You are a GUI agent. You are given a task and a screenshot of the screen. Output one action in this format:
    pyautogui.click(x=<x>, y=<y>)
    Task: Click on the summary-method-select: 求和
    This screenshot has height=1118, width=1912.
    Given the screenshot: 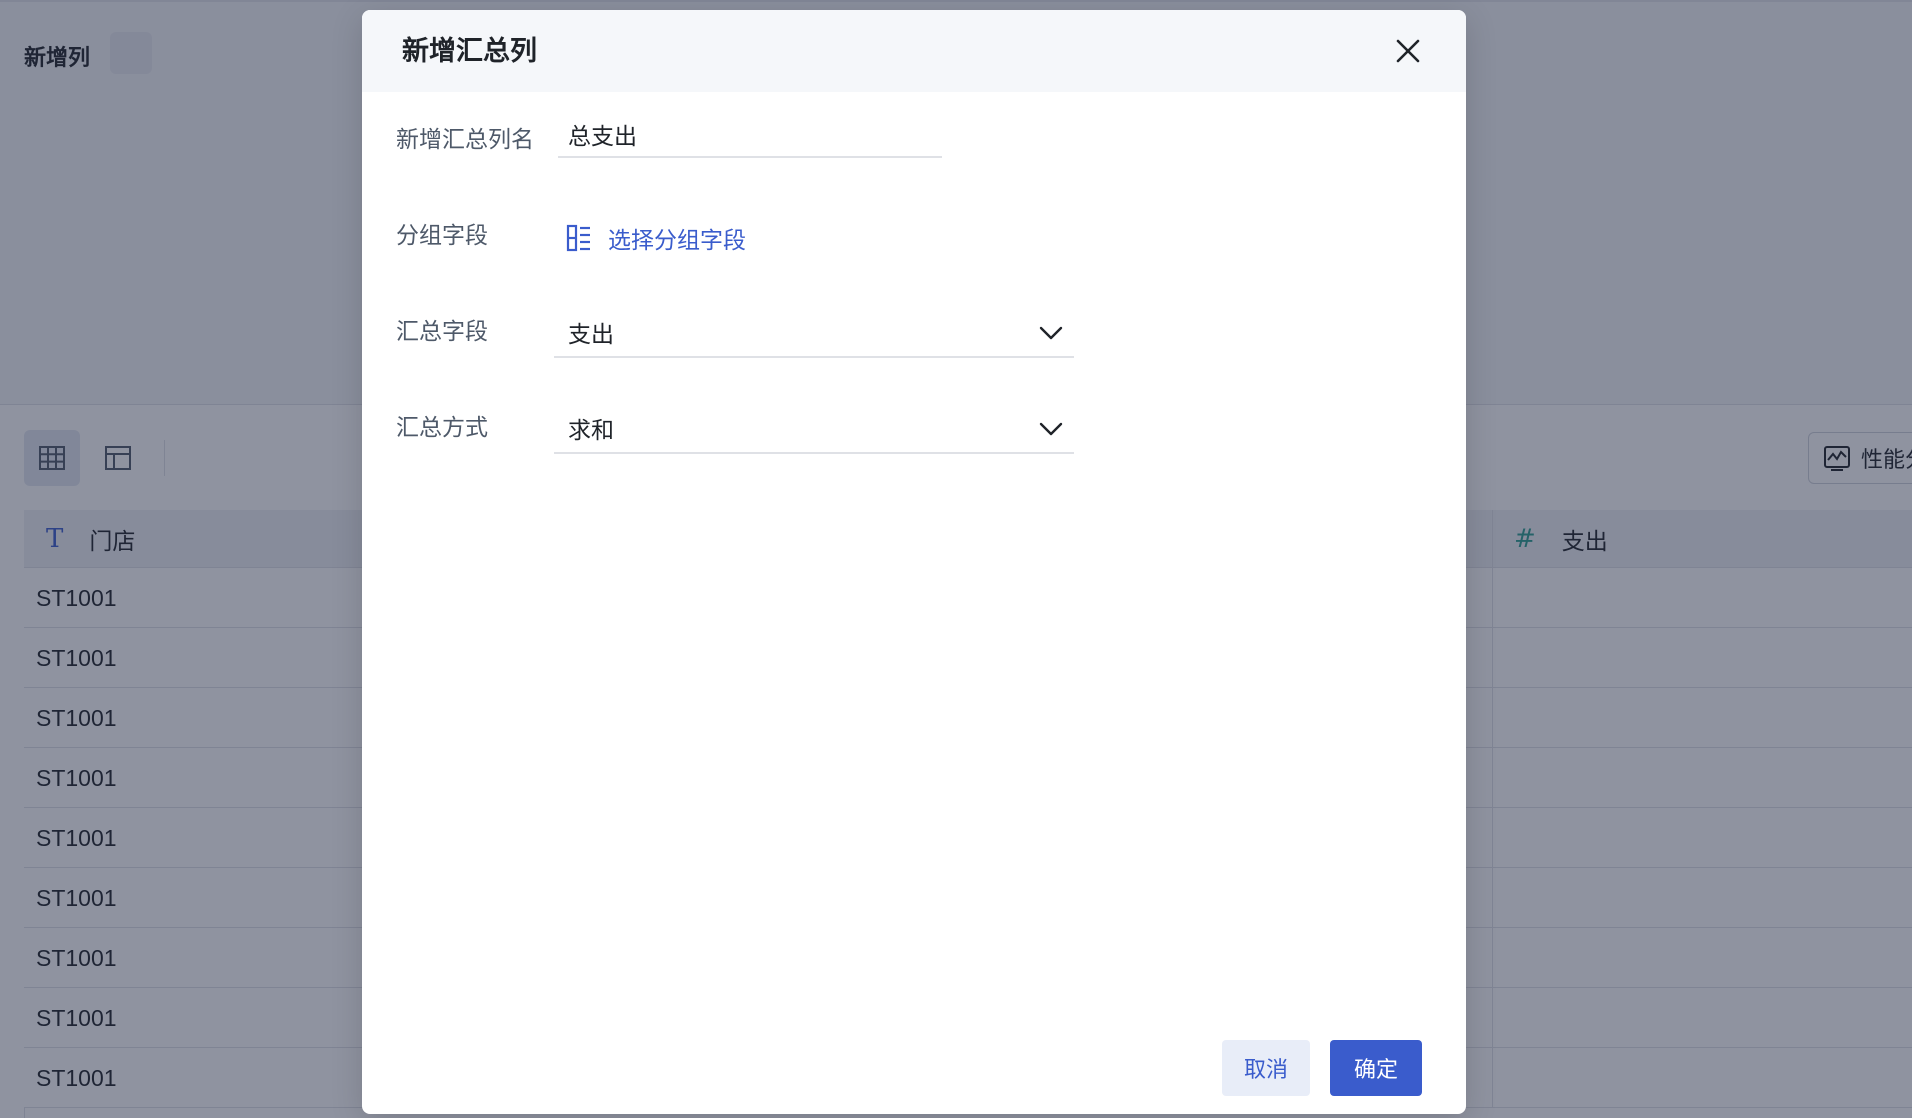 What is the action you would take?
    pyautogui.click(x=814, y=429)
    